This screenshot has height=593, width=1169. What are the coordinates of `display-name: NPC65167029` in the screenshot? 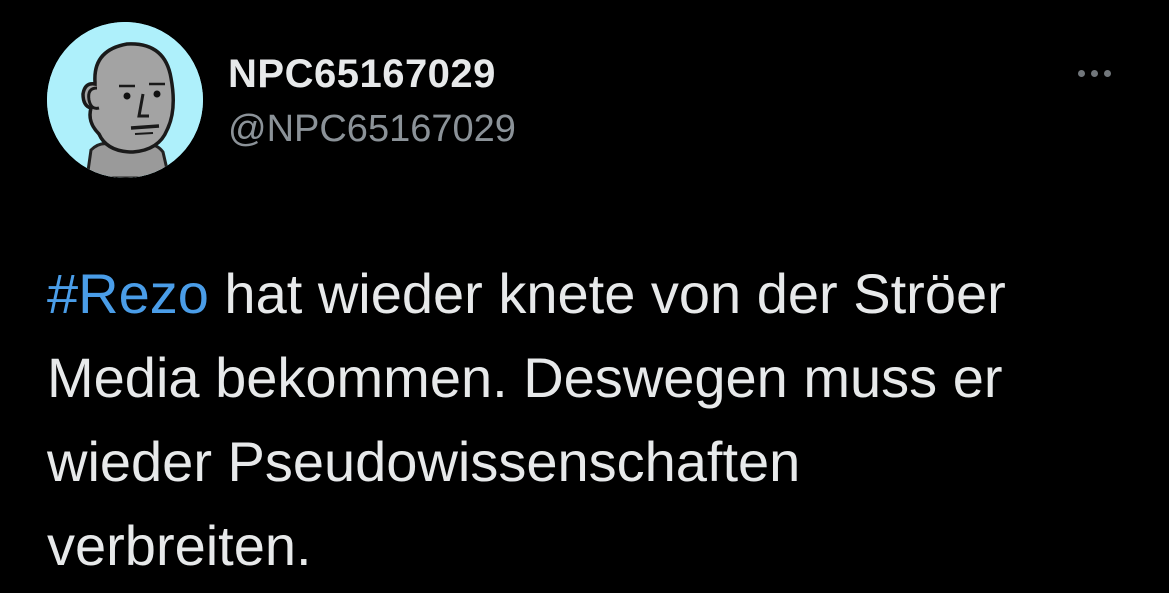 It's located at (362, 74).